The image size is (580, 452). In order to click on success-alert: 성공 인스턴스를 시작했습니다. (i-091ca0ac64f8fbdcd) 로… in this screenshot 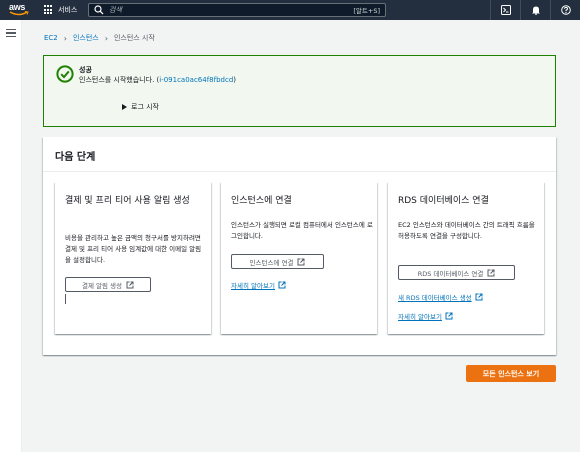, I will do `click(299, 91)`.